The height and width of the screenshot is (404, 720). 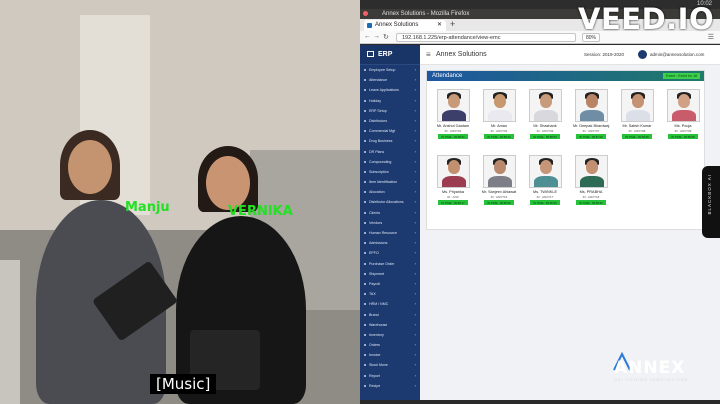 What do you see at coordinates (453, 197) in the screenshot?
I see `employee-id: ID : ANX` at bounding box center [453, 197].